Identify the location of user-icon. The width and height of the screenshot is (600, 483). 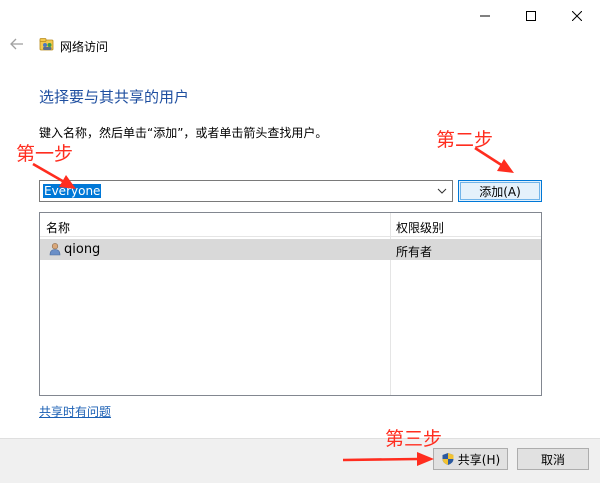
(55, 249).